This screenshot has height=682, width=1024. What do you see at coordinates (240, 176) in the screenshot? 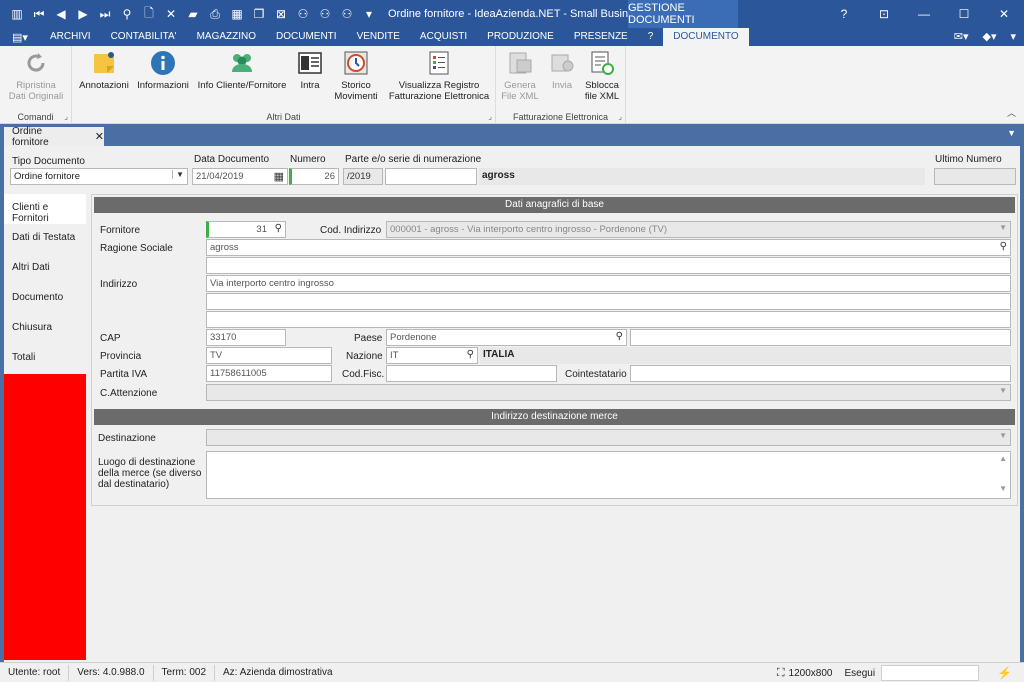
I see `data-documento-field: 21/04/2019 ▦` at bounding box center [240, 176].